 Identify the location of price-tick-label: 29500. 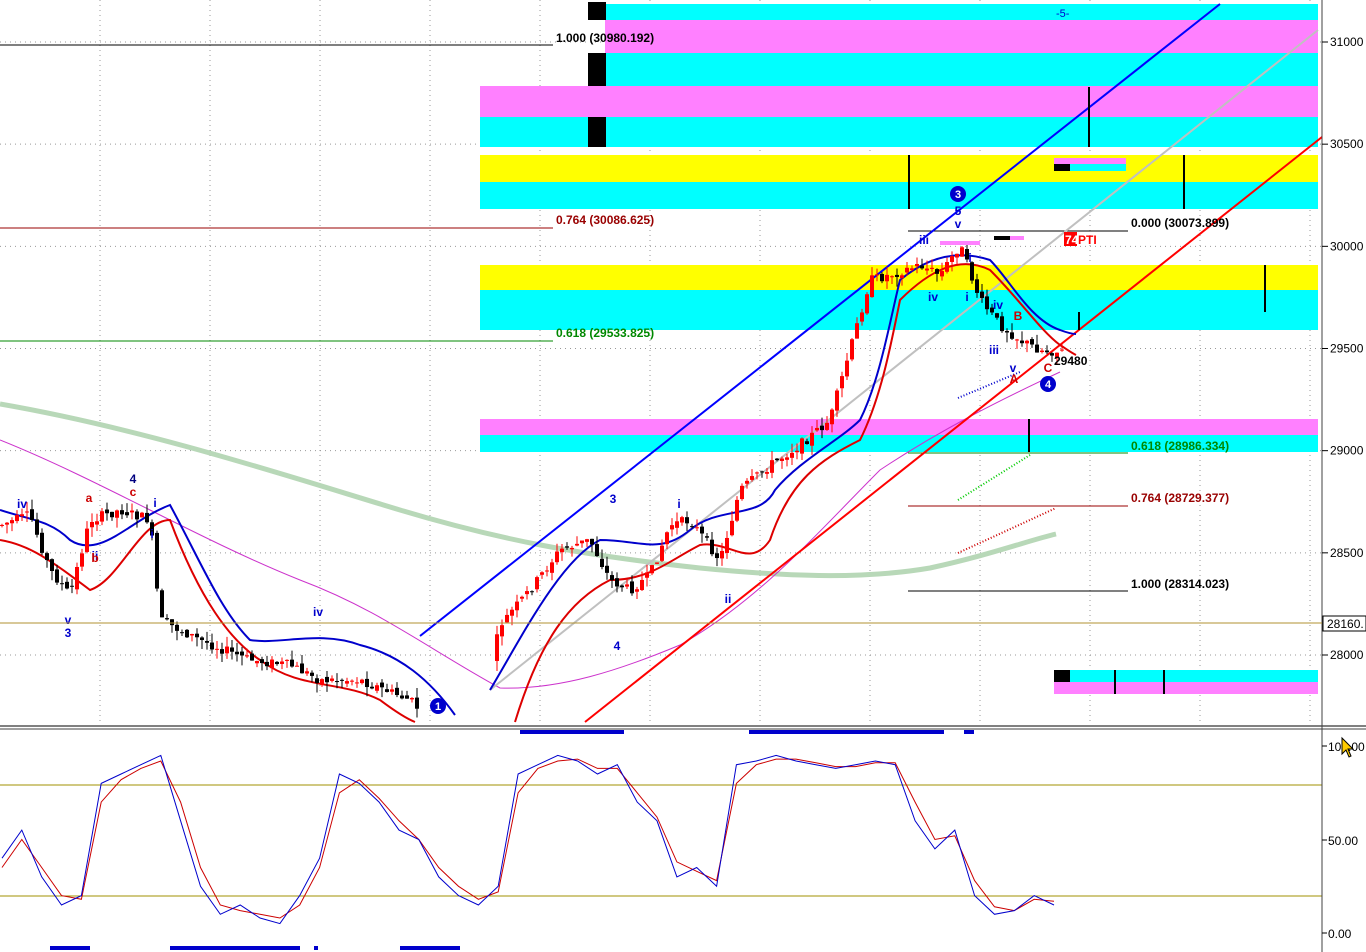
(1347, 349).